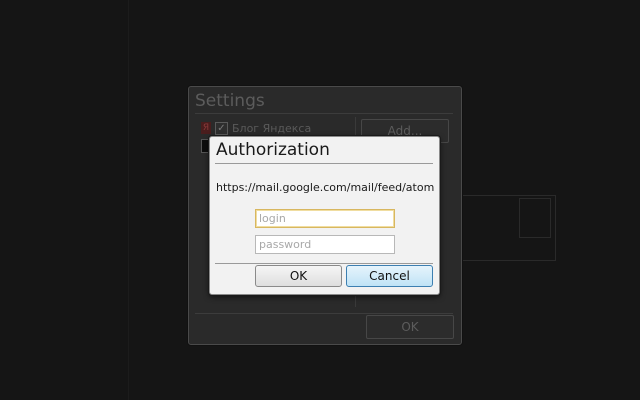 This screenshot has width=640, height=400. I want to click on settings-title: Settings, so click(230, 101).